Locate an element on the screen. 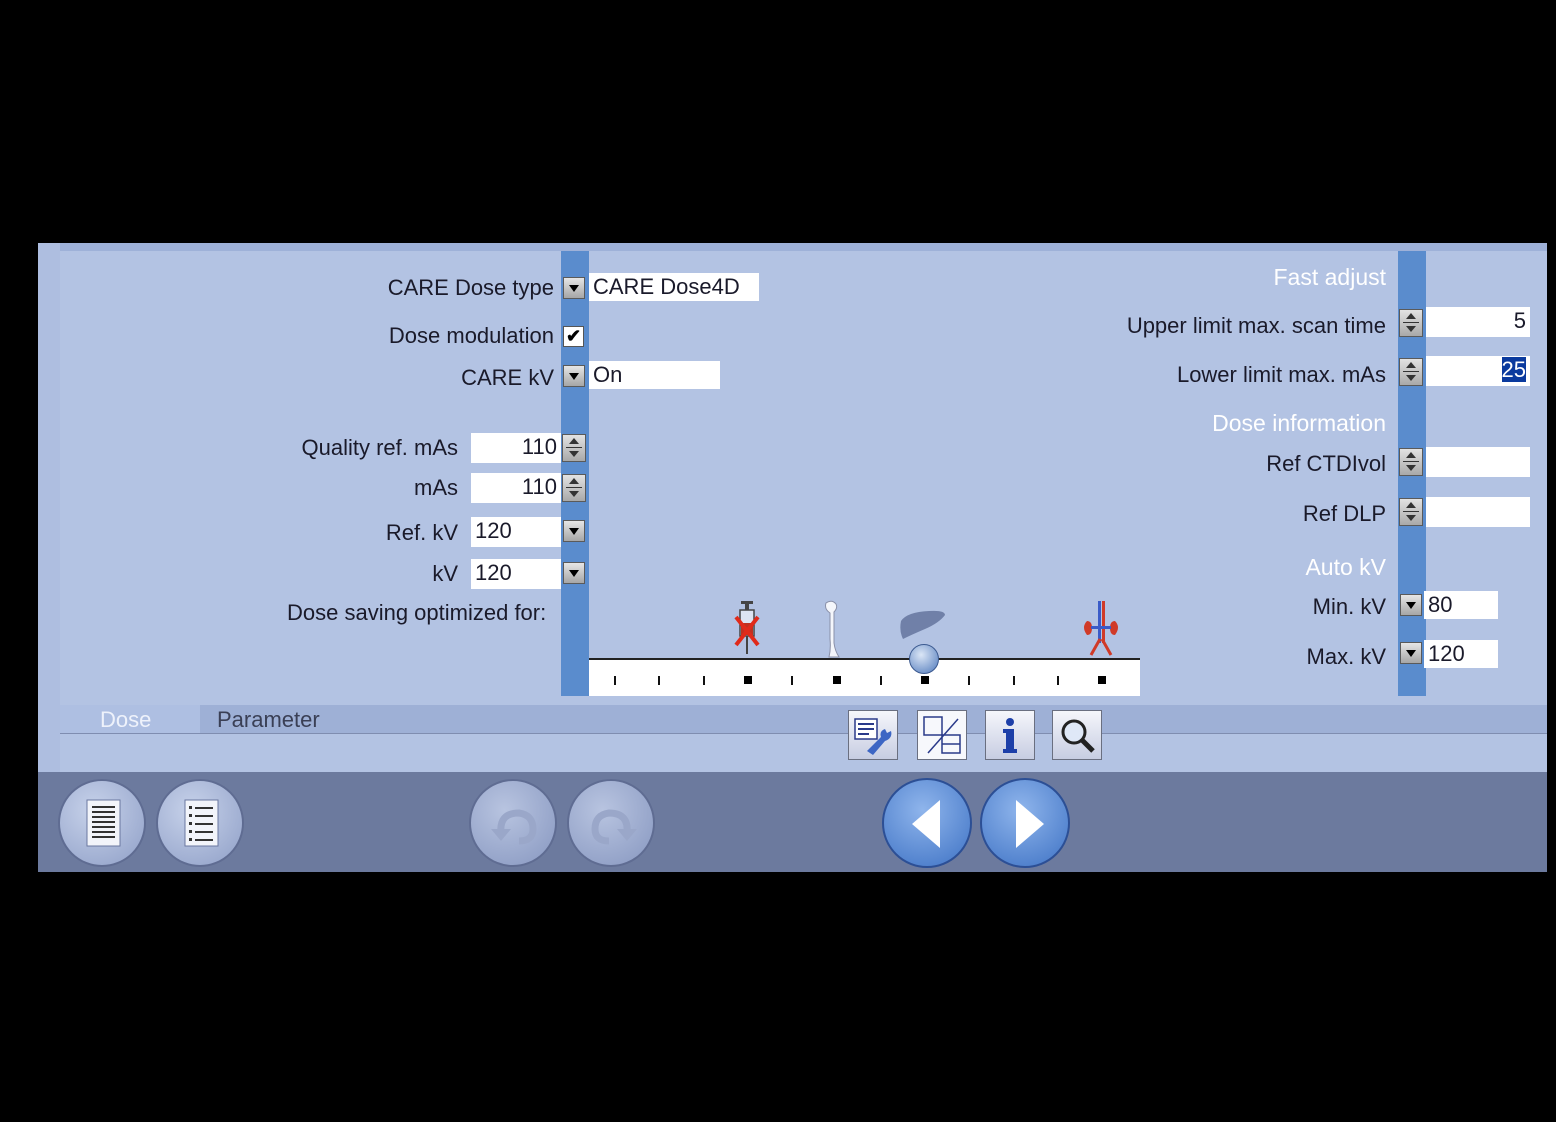 Image resolution: width=1556 pixels, height=1122 pixels. layout-tool-button is located at coordinates (942, 735).